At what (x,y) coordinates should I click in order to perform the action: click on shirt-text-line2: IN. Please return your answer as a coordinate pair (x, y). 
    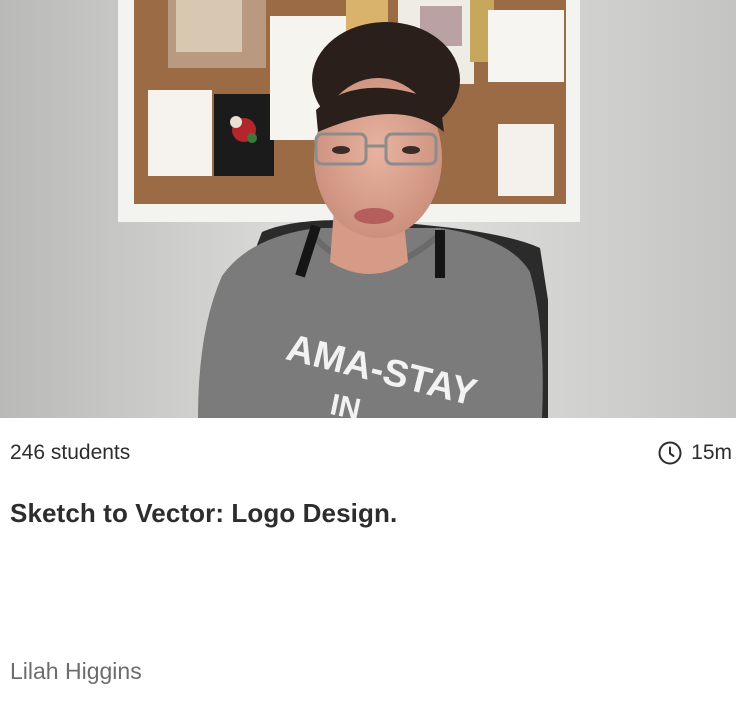
    Looking at the image, I should click on (345, 403).